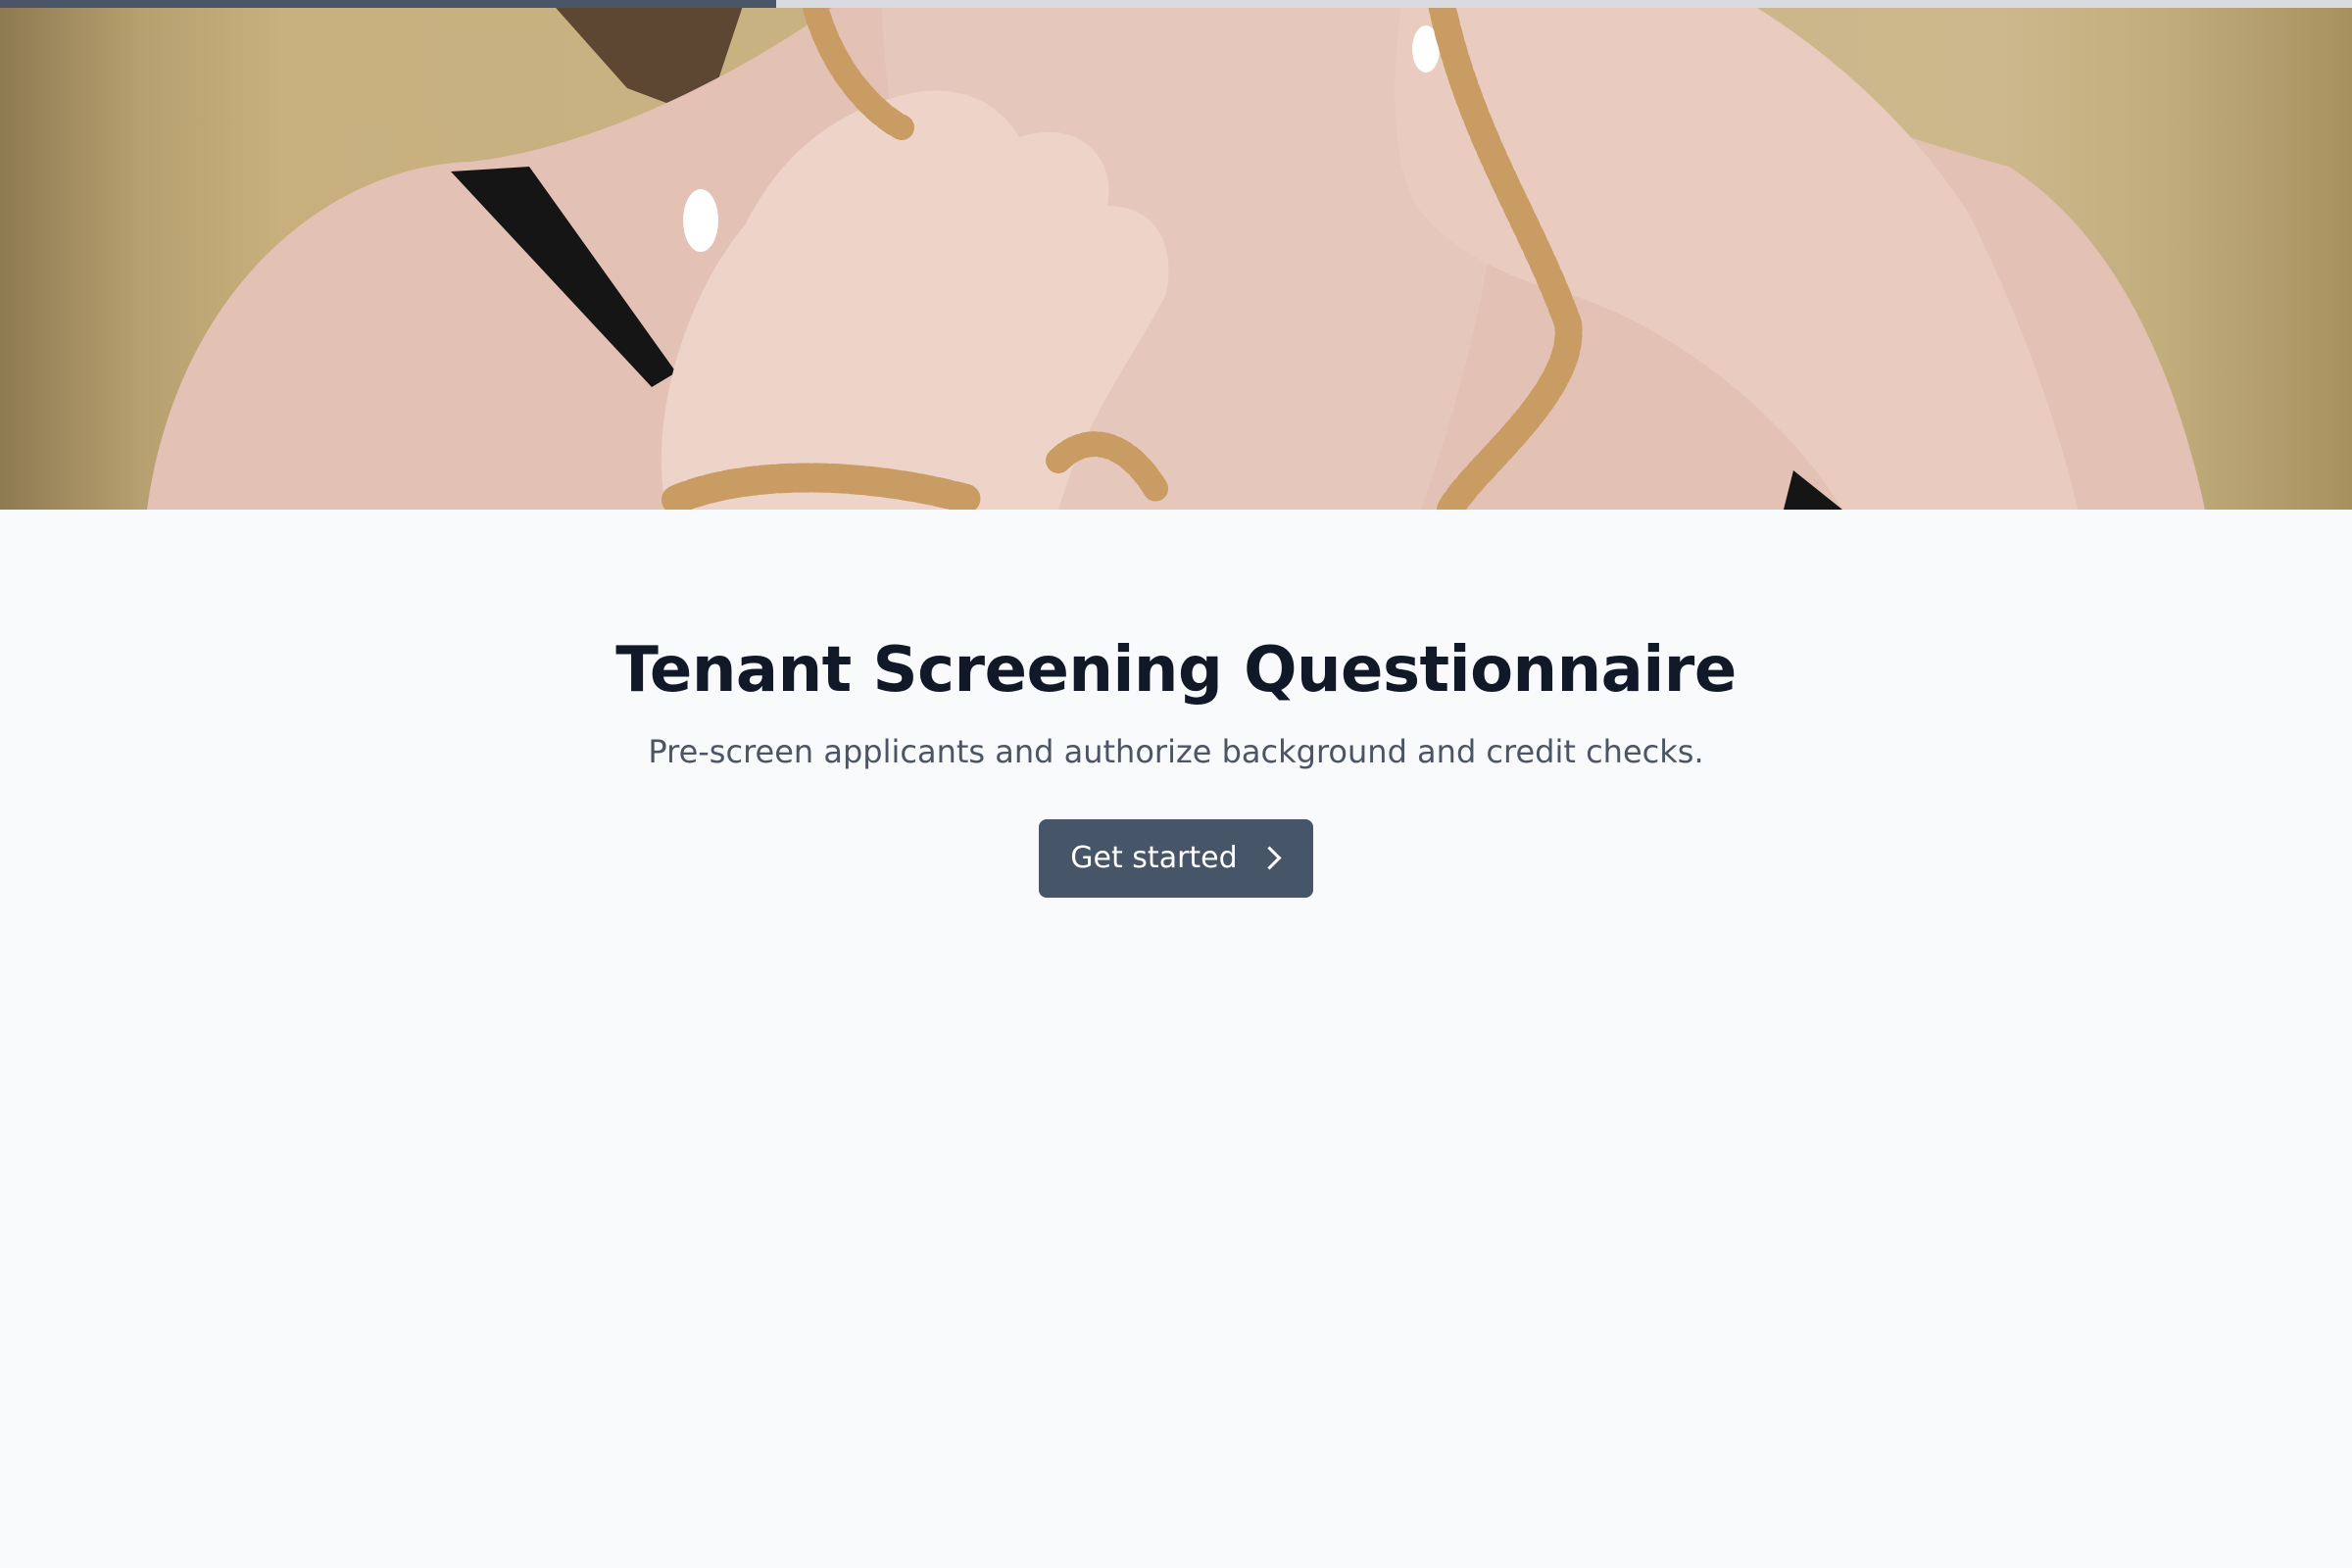 This screenshot has height=1568, width=2352. I want to click on get-started-button: Get started, so click(1176, 858).